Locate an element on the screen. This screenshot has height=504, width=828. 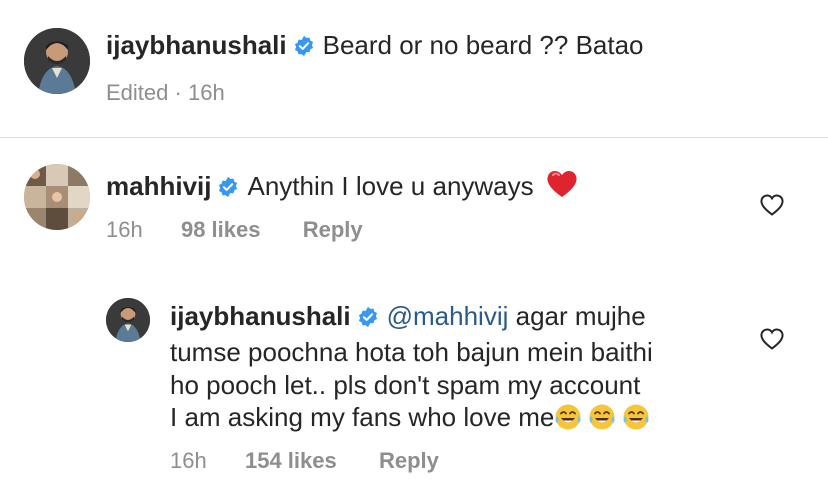
caption-divider is located at coordinates (414, 137).